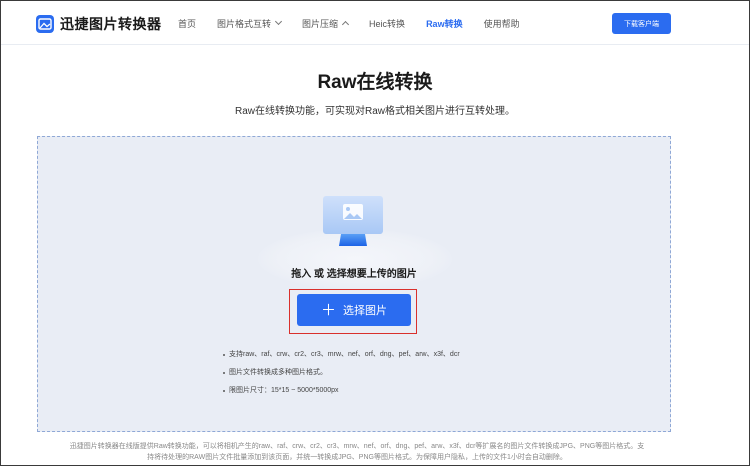  Describe the element at coordinates (354, 274) in the screenshot. I see `drop-hint-text: 拖入 或 选择想要上传的图片` at that location.